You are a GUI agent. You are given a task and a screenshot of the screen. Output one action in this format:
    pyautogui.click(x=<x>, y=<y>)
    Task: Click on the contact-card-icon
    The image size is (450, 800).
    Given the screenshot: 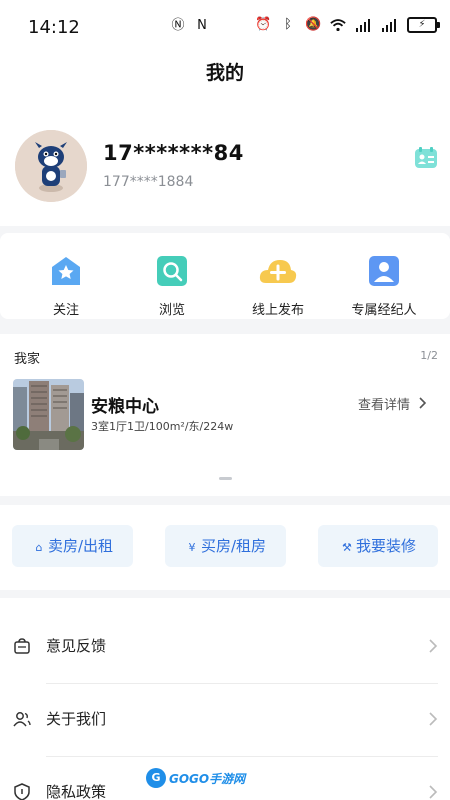 What is the action you would take?
    pyautogui.click(x=426, y=158)
    